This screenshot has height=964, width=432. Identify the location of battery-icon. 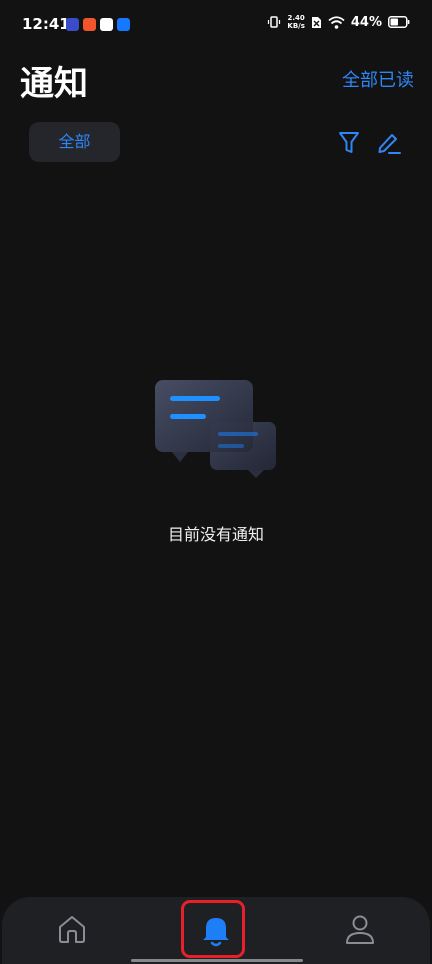
(399, 22).